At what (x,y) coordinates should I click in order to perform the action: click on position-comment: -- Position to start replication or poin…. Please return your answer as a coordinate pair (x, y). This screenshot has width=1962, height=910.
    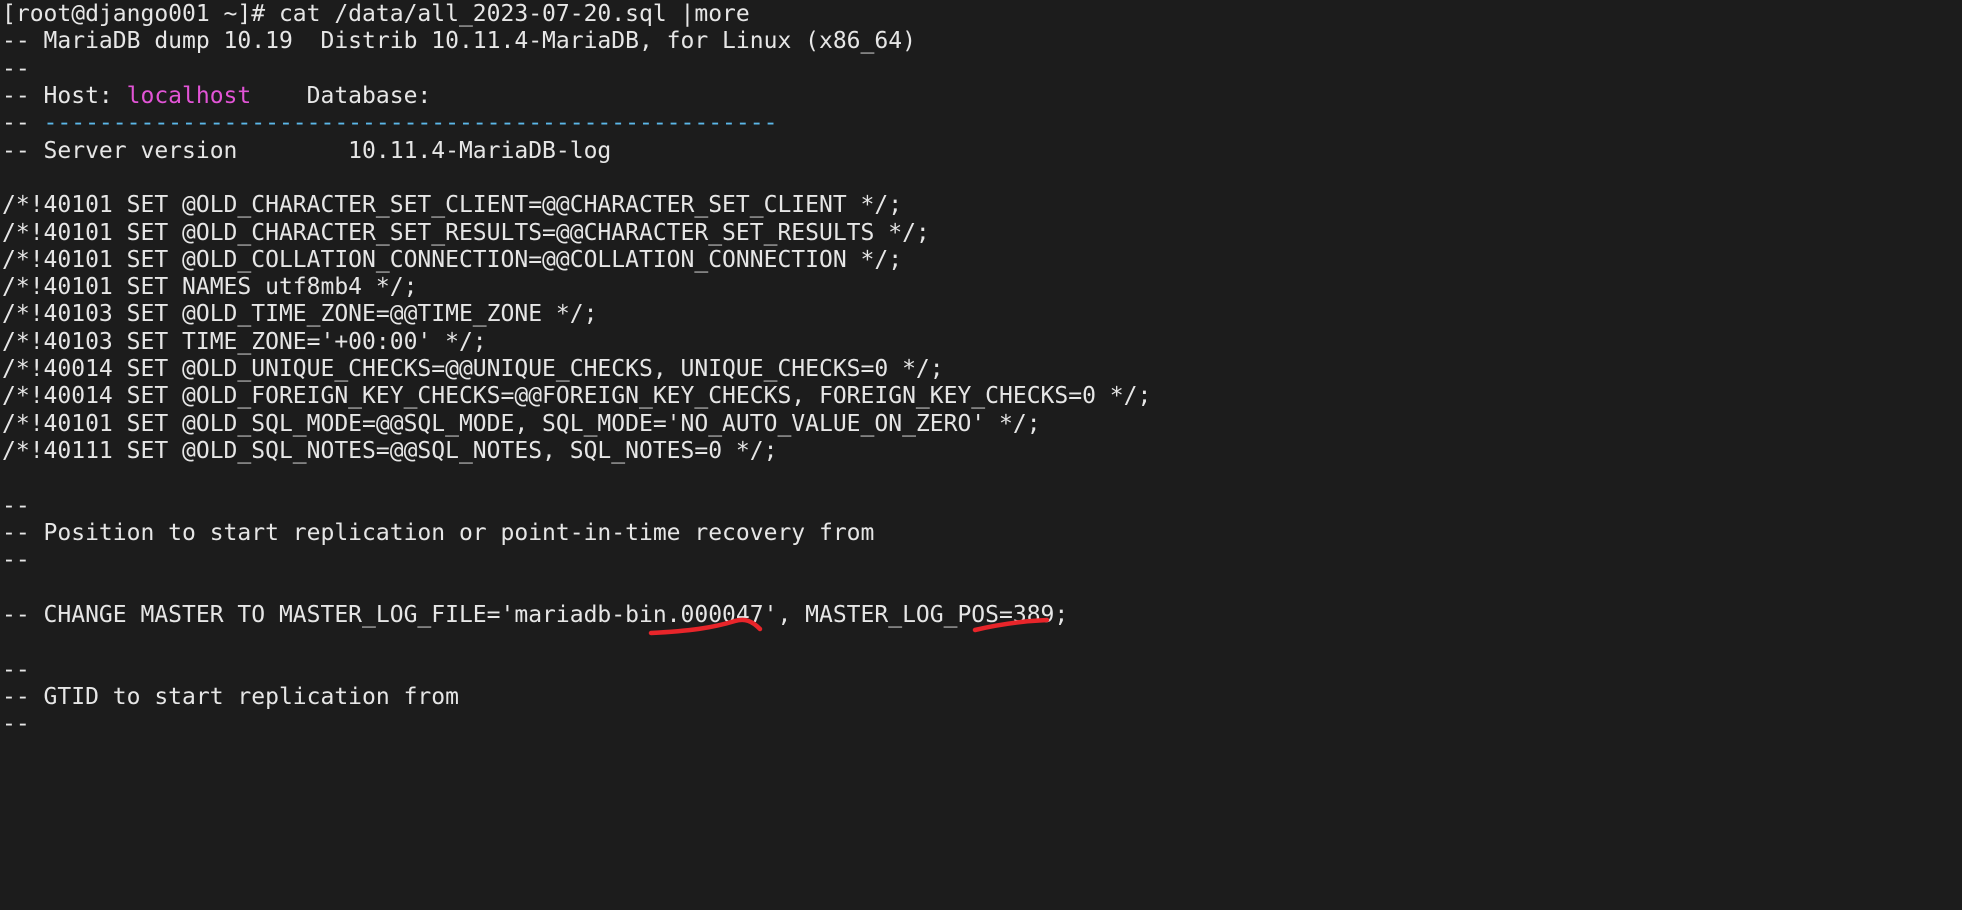
    Looking at the image, I should click on (982, 533).